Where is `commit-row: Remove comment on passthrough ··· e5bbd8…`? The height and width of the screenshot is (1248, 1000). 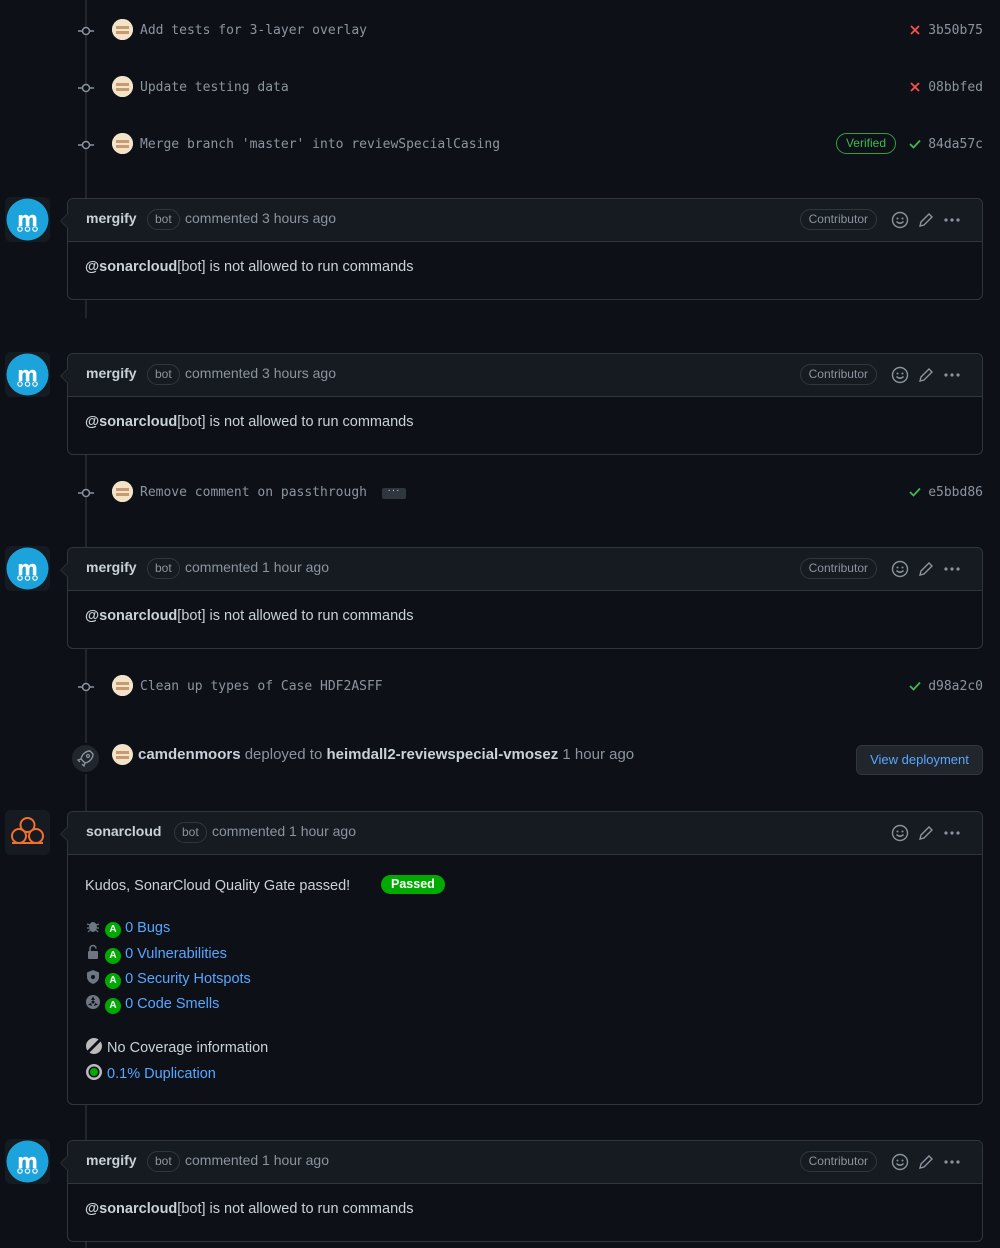 commit-row: Remove comment on passthrough ··· e5bbd8… is located at coordinates (500, 493).